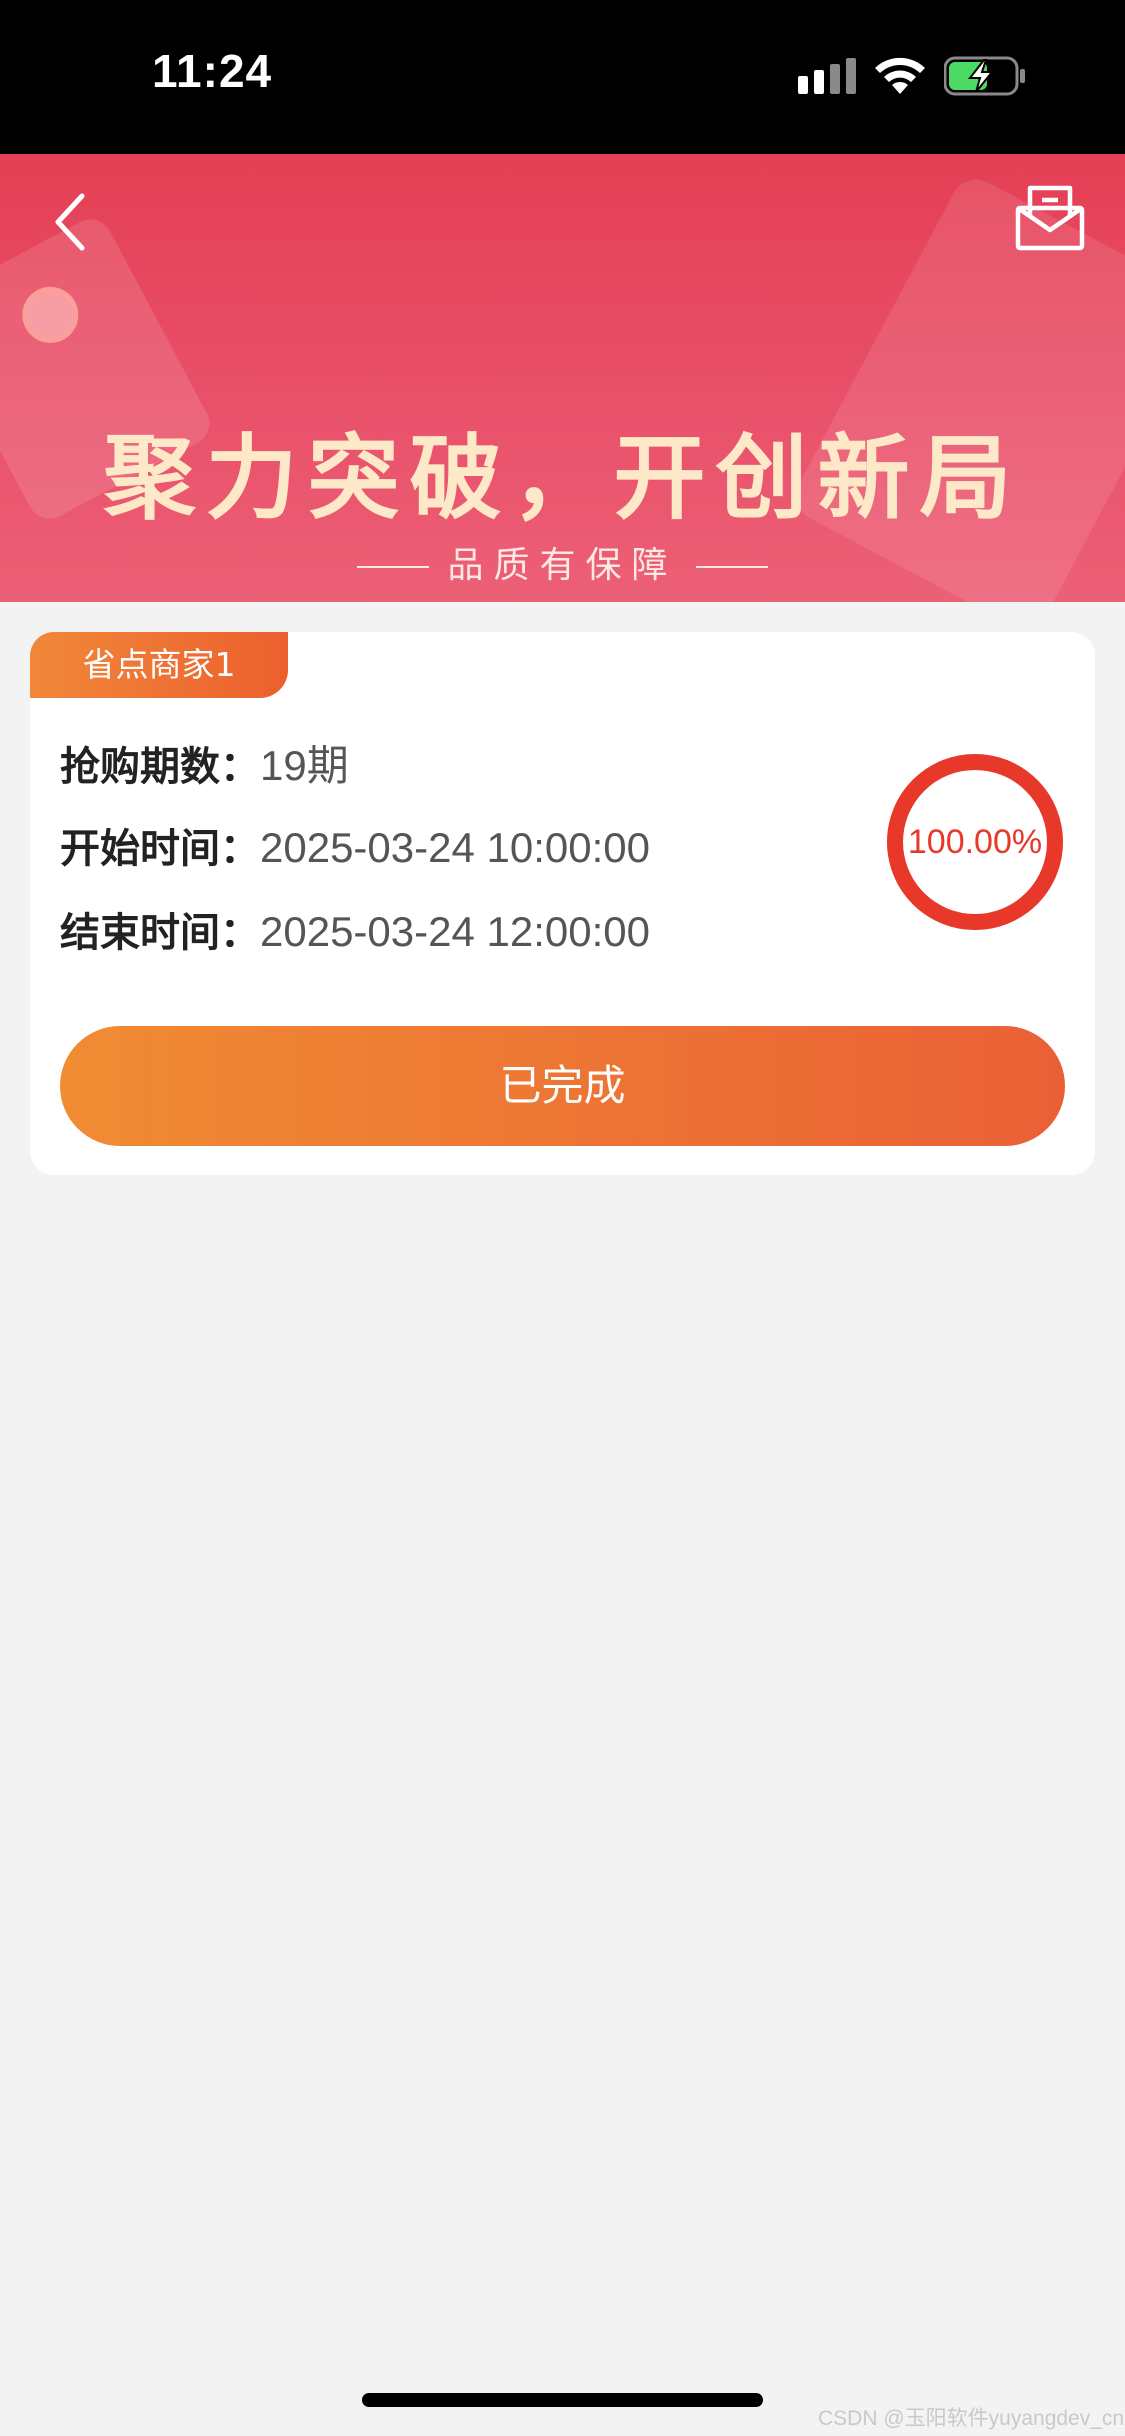 The height and width of the screenshot is (2436, 1125). I want to click on envelope-open-icon, so click(1050, 218).